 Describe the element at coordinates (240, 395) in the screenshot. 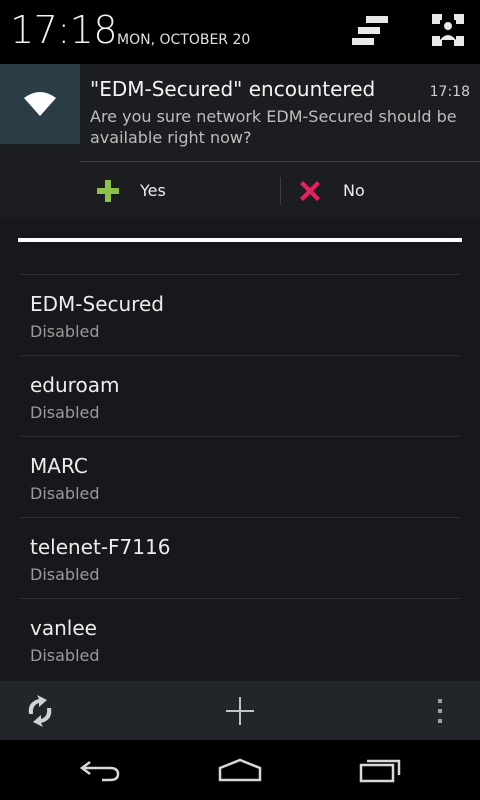

I see `network-item: eduroam Disabled` at that location.